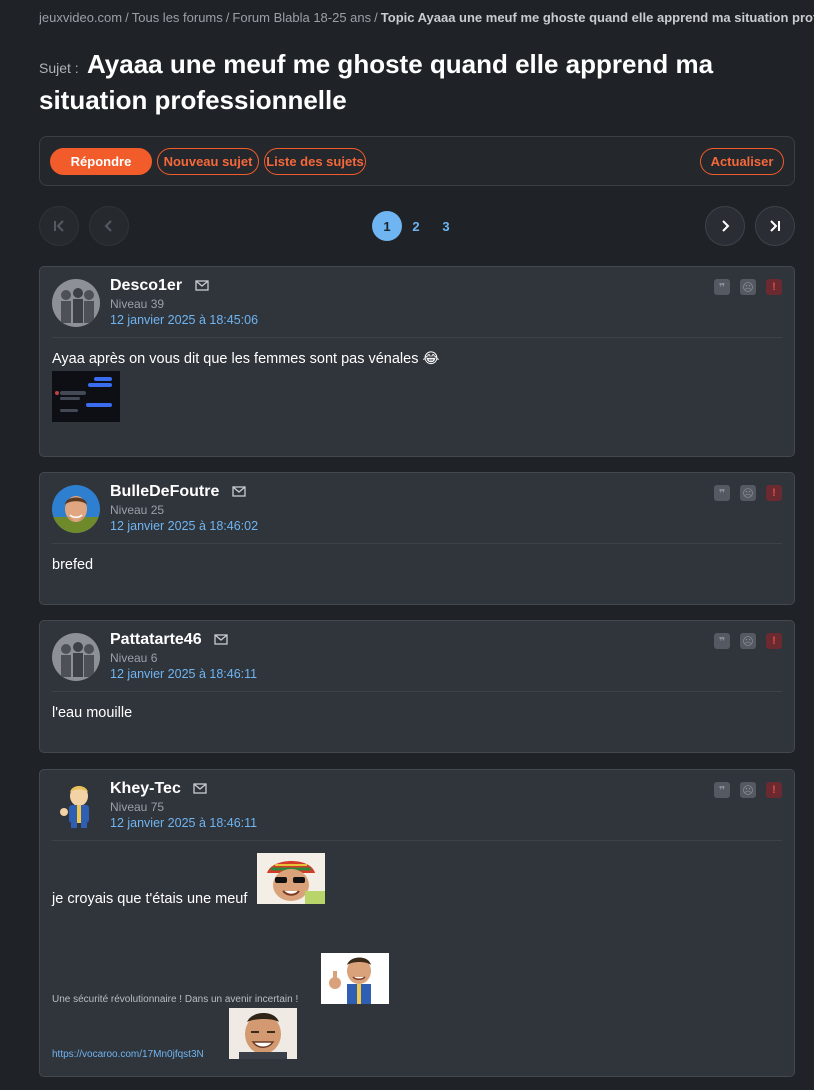  I want to click on sticker-risitas-sunglasses-image, so click(291, 878).